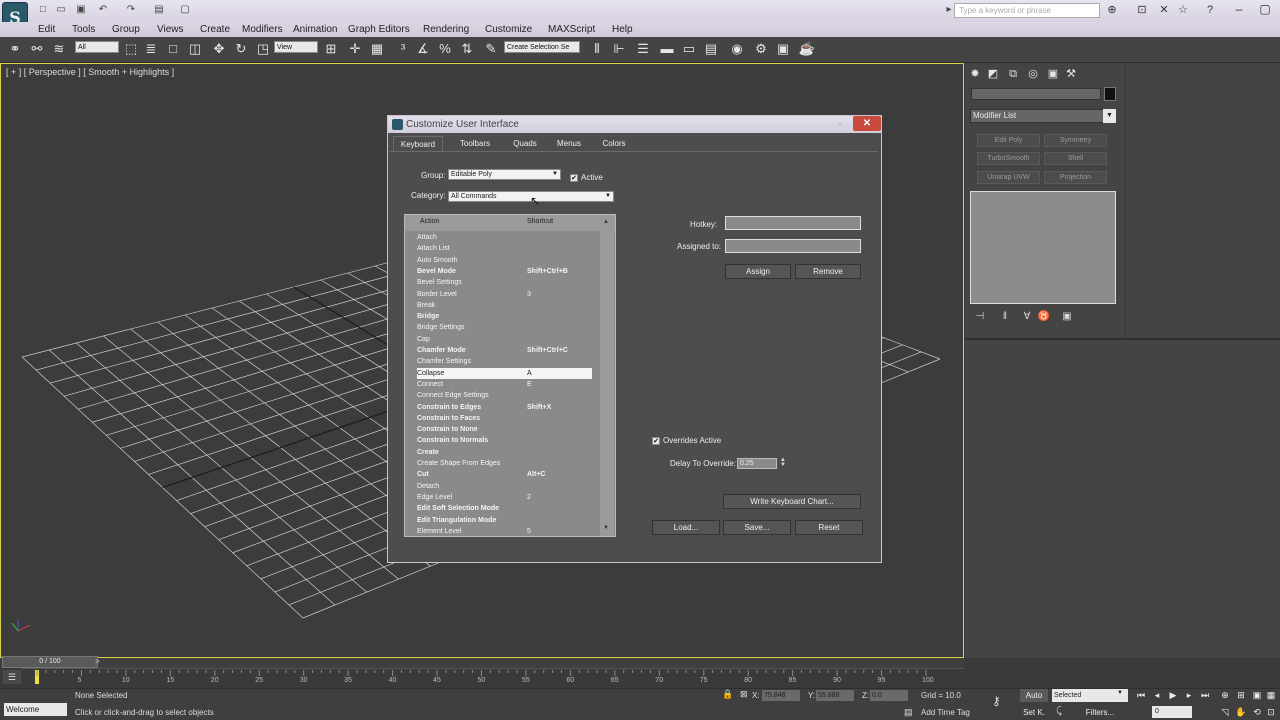 This screenshot has width=1280, height=720. Describe the element at coordinates (783, 49) in the screenshot. I see `rendered-frame-icon: ▣` at that location.